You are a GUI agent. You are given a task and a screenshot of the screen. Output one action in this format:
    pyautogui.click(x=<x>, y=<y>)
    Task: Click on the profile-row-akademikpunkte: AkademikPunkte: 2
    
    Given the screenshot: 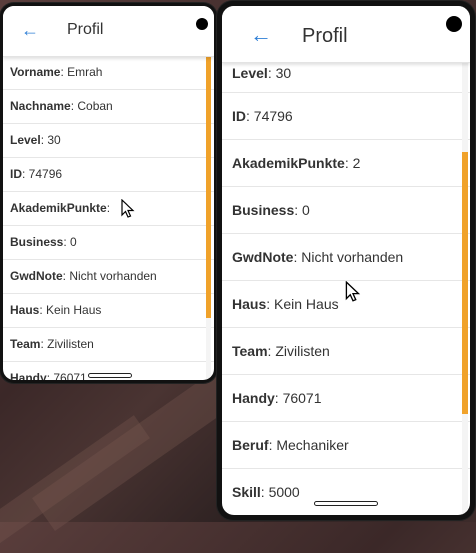 What is the action you would take?
    pyautogui.click(x=346, y=163)
    